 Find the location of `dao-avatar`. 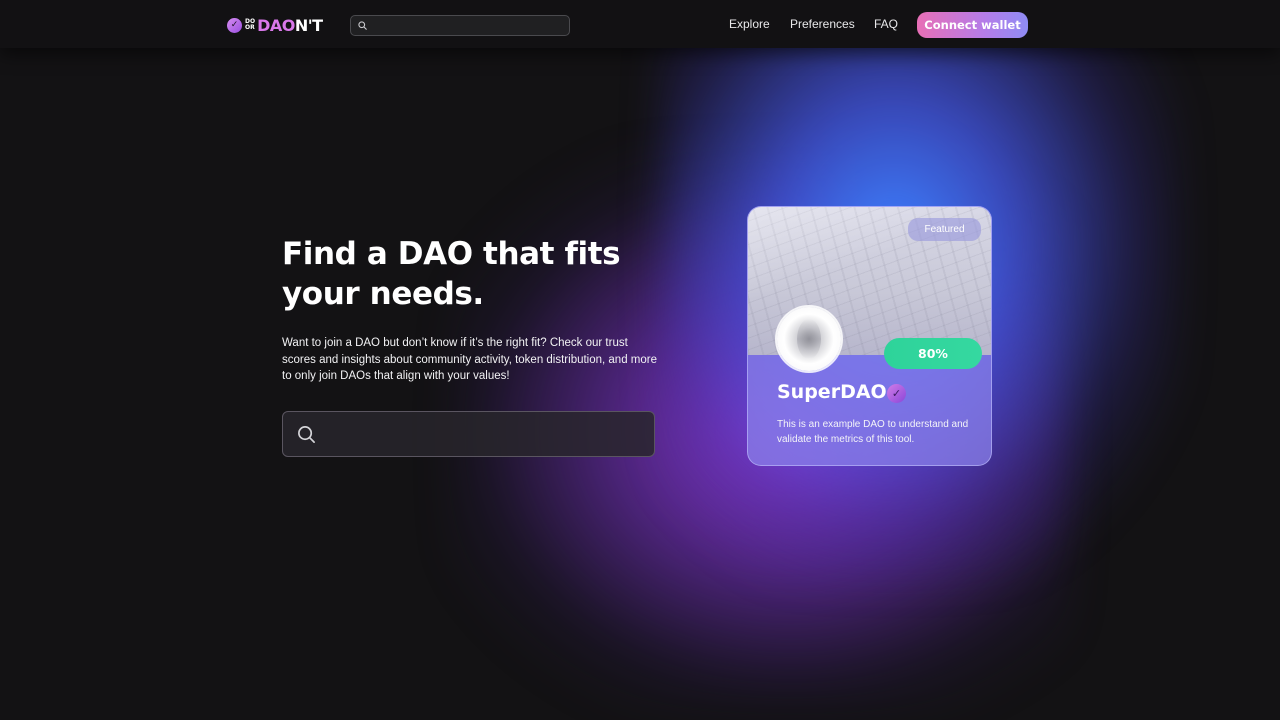

dao-avatar is located at coordinates (809, 339).